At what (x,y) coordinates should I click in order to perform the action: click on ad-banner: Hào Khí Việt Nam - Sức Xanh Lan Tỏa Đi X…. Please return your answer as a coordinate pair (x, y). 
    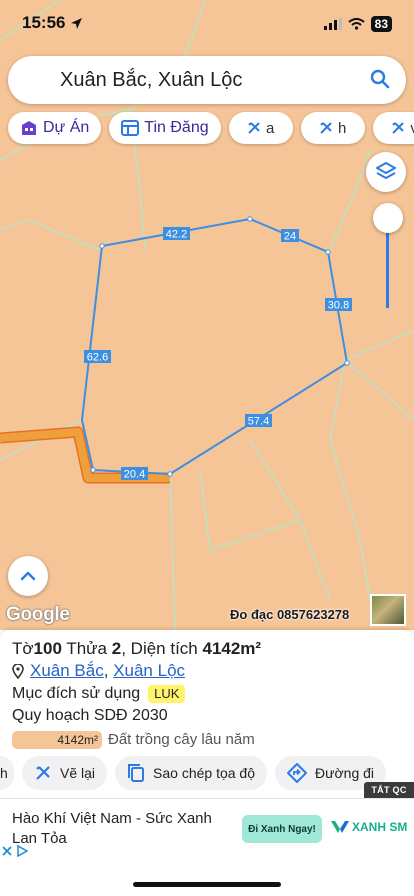
    Looking at the image, I should click on (207, 830).